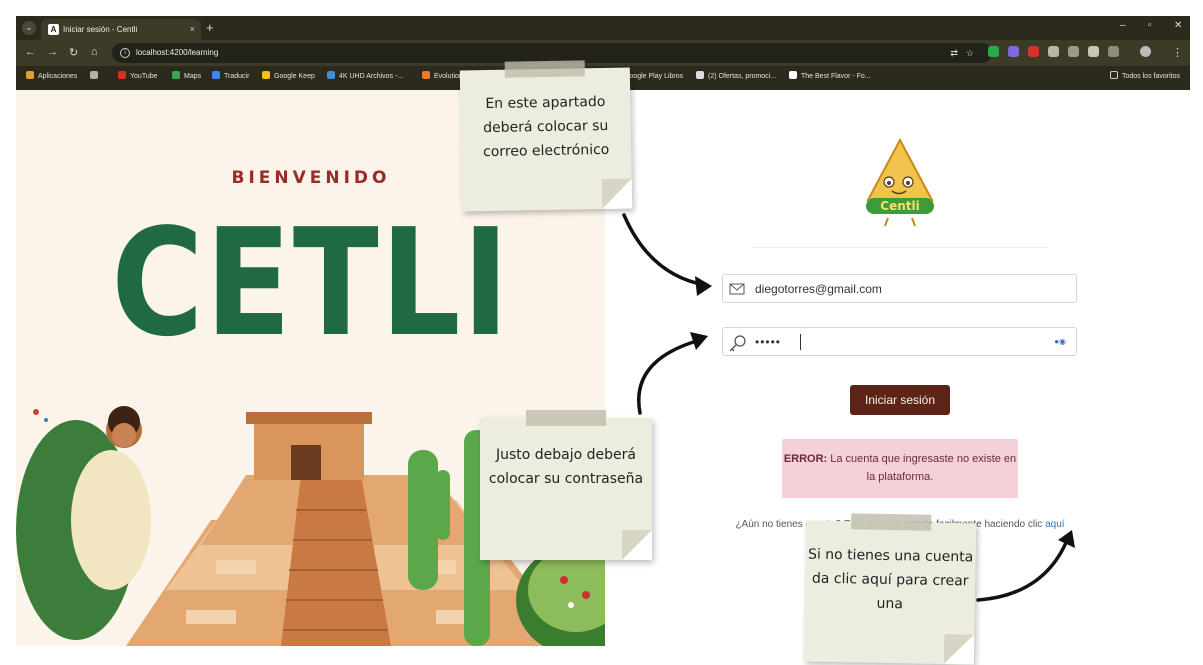 The width and height of the screenshot is (1203, 665). Describe the element at coordinates (737, 289) in the screenshot. I see `envelope-icon` at that location.